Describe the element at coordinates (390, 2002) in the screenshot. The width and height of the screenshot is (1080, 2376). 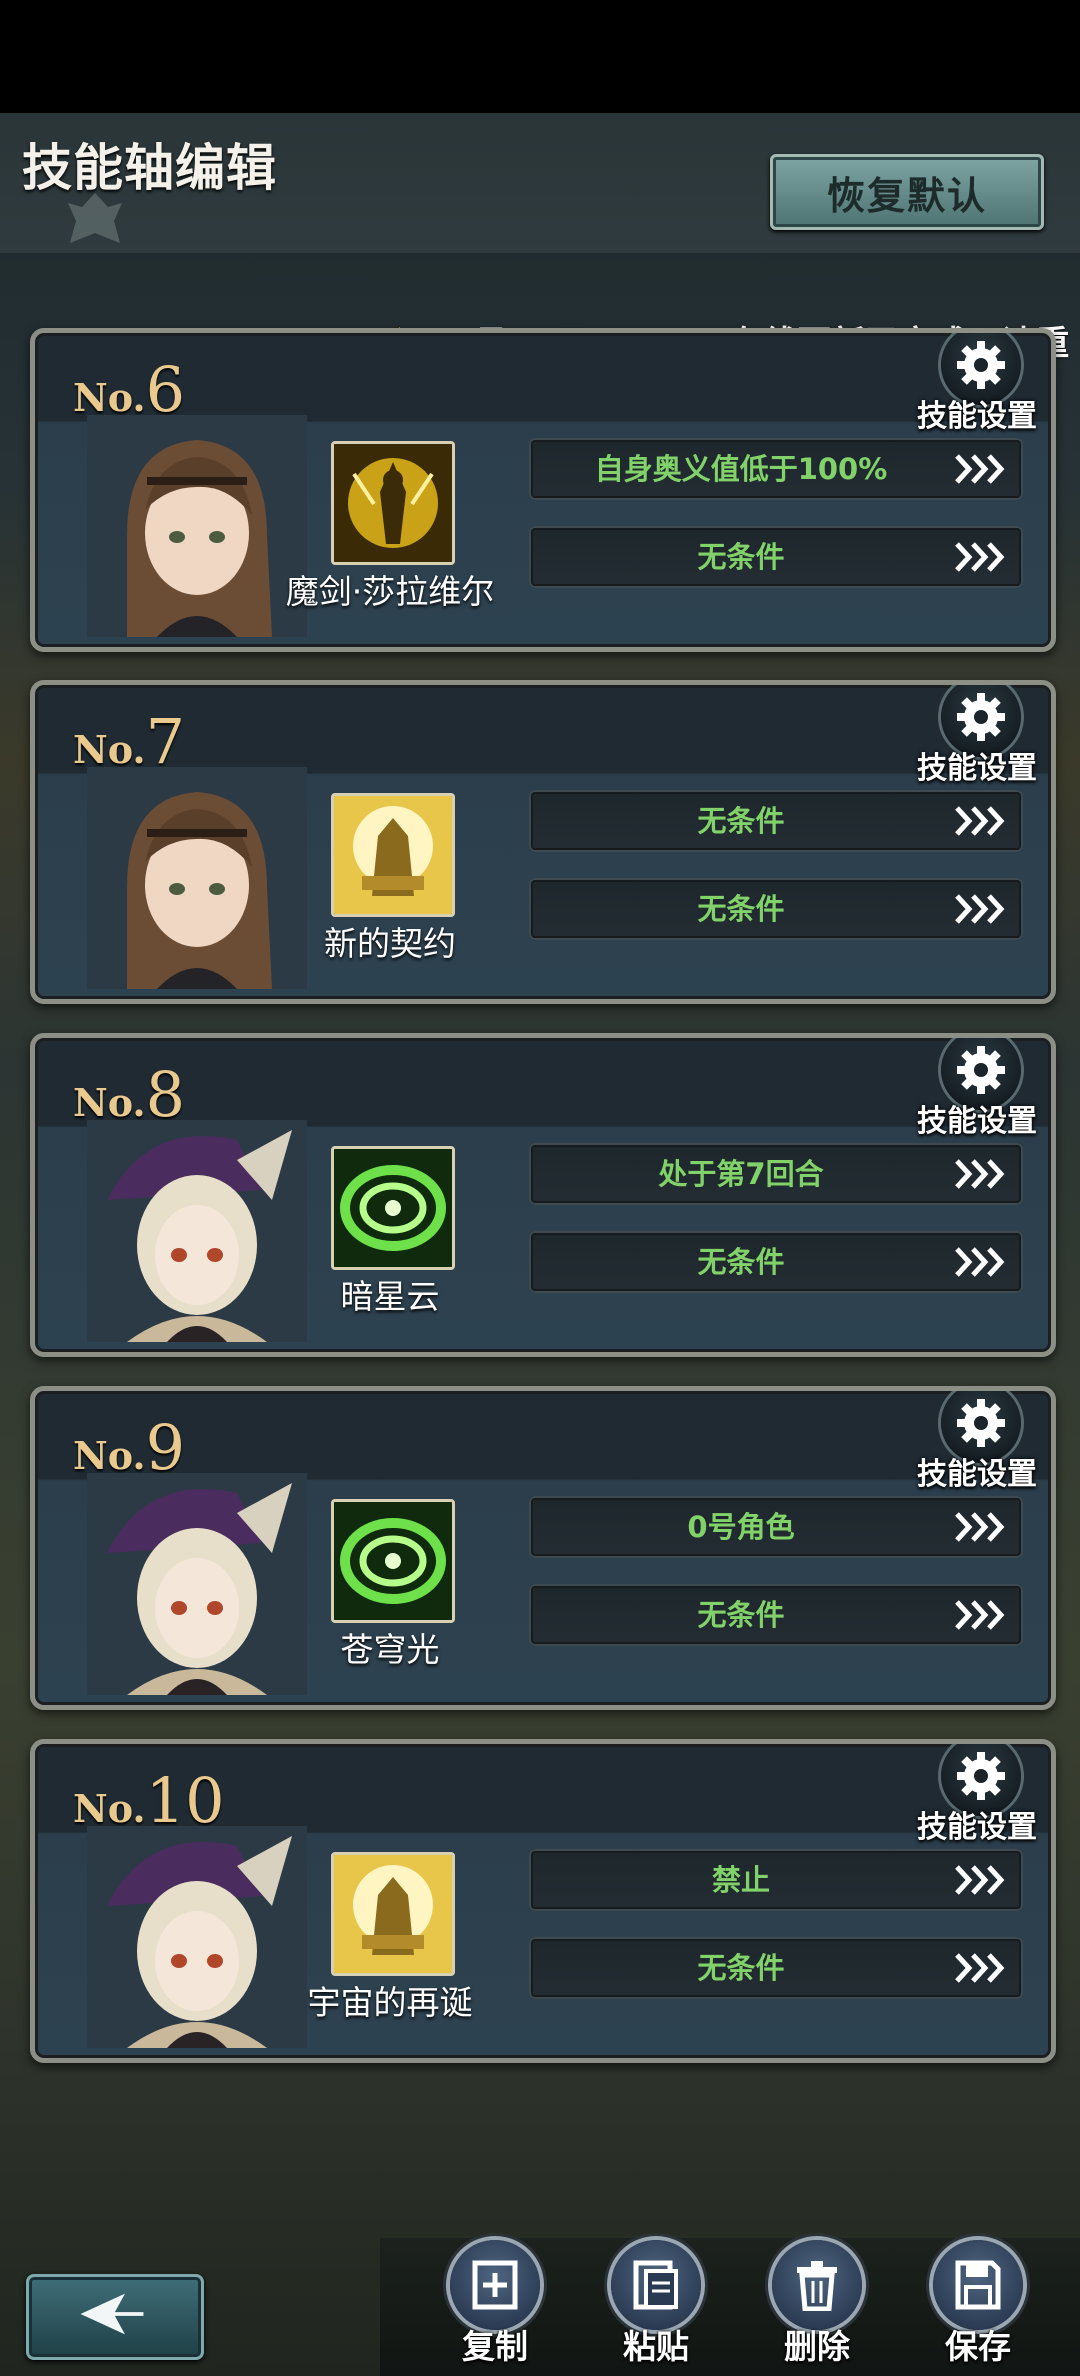
I see `skill-name: 宇宙的再诞` at that location.